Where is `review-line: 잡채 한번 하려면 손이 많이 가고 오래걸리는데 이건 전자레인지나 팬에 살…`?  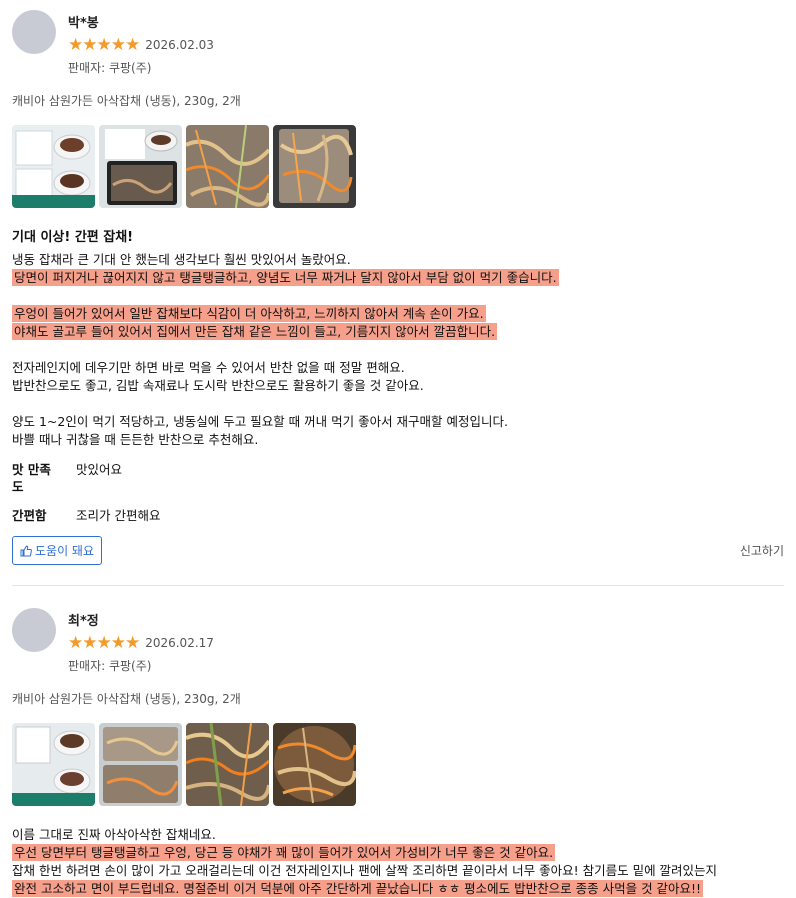 review-line: 잡채 한번 하려면 손이 많이 가고 오래걸리는데 이건 전자레인지나 팬에 살… is located at coordinates (365, 870).